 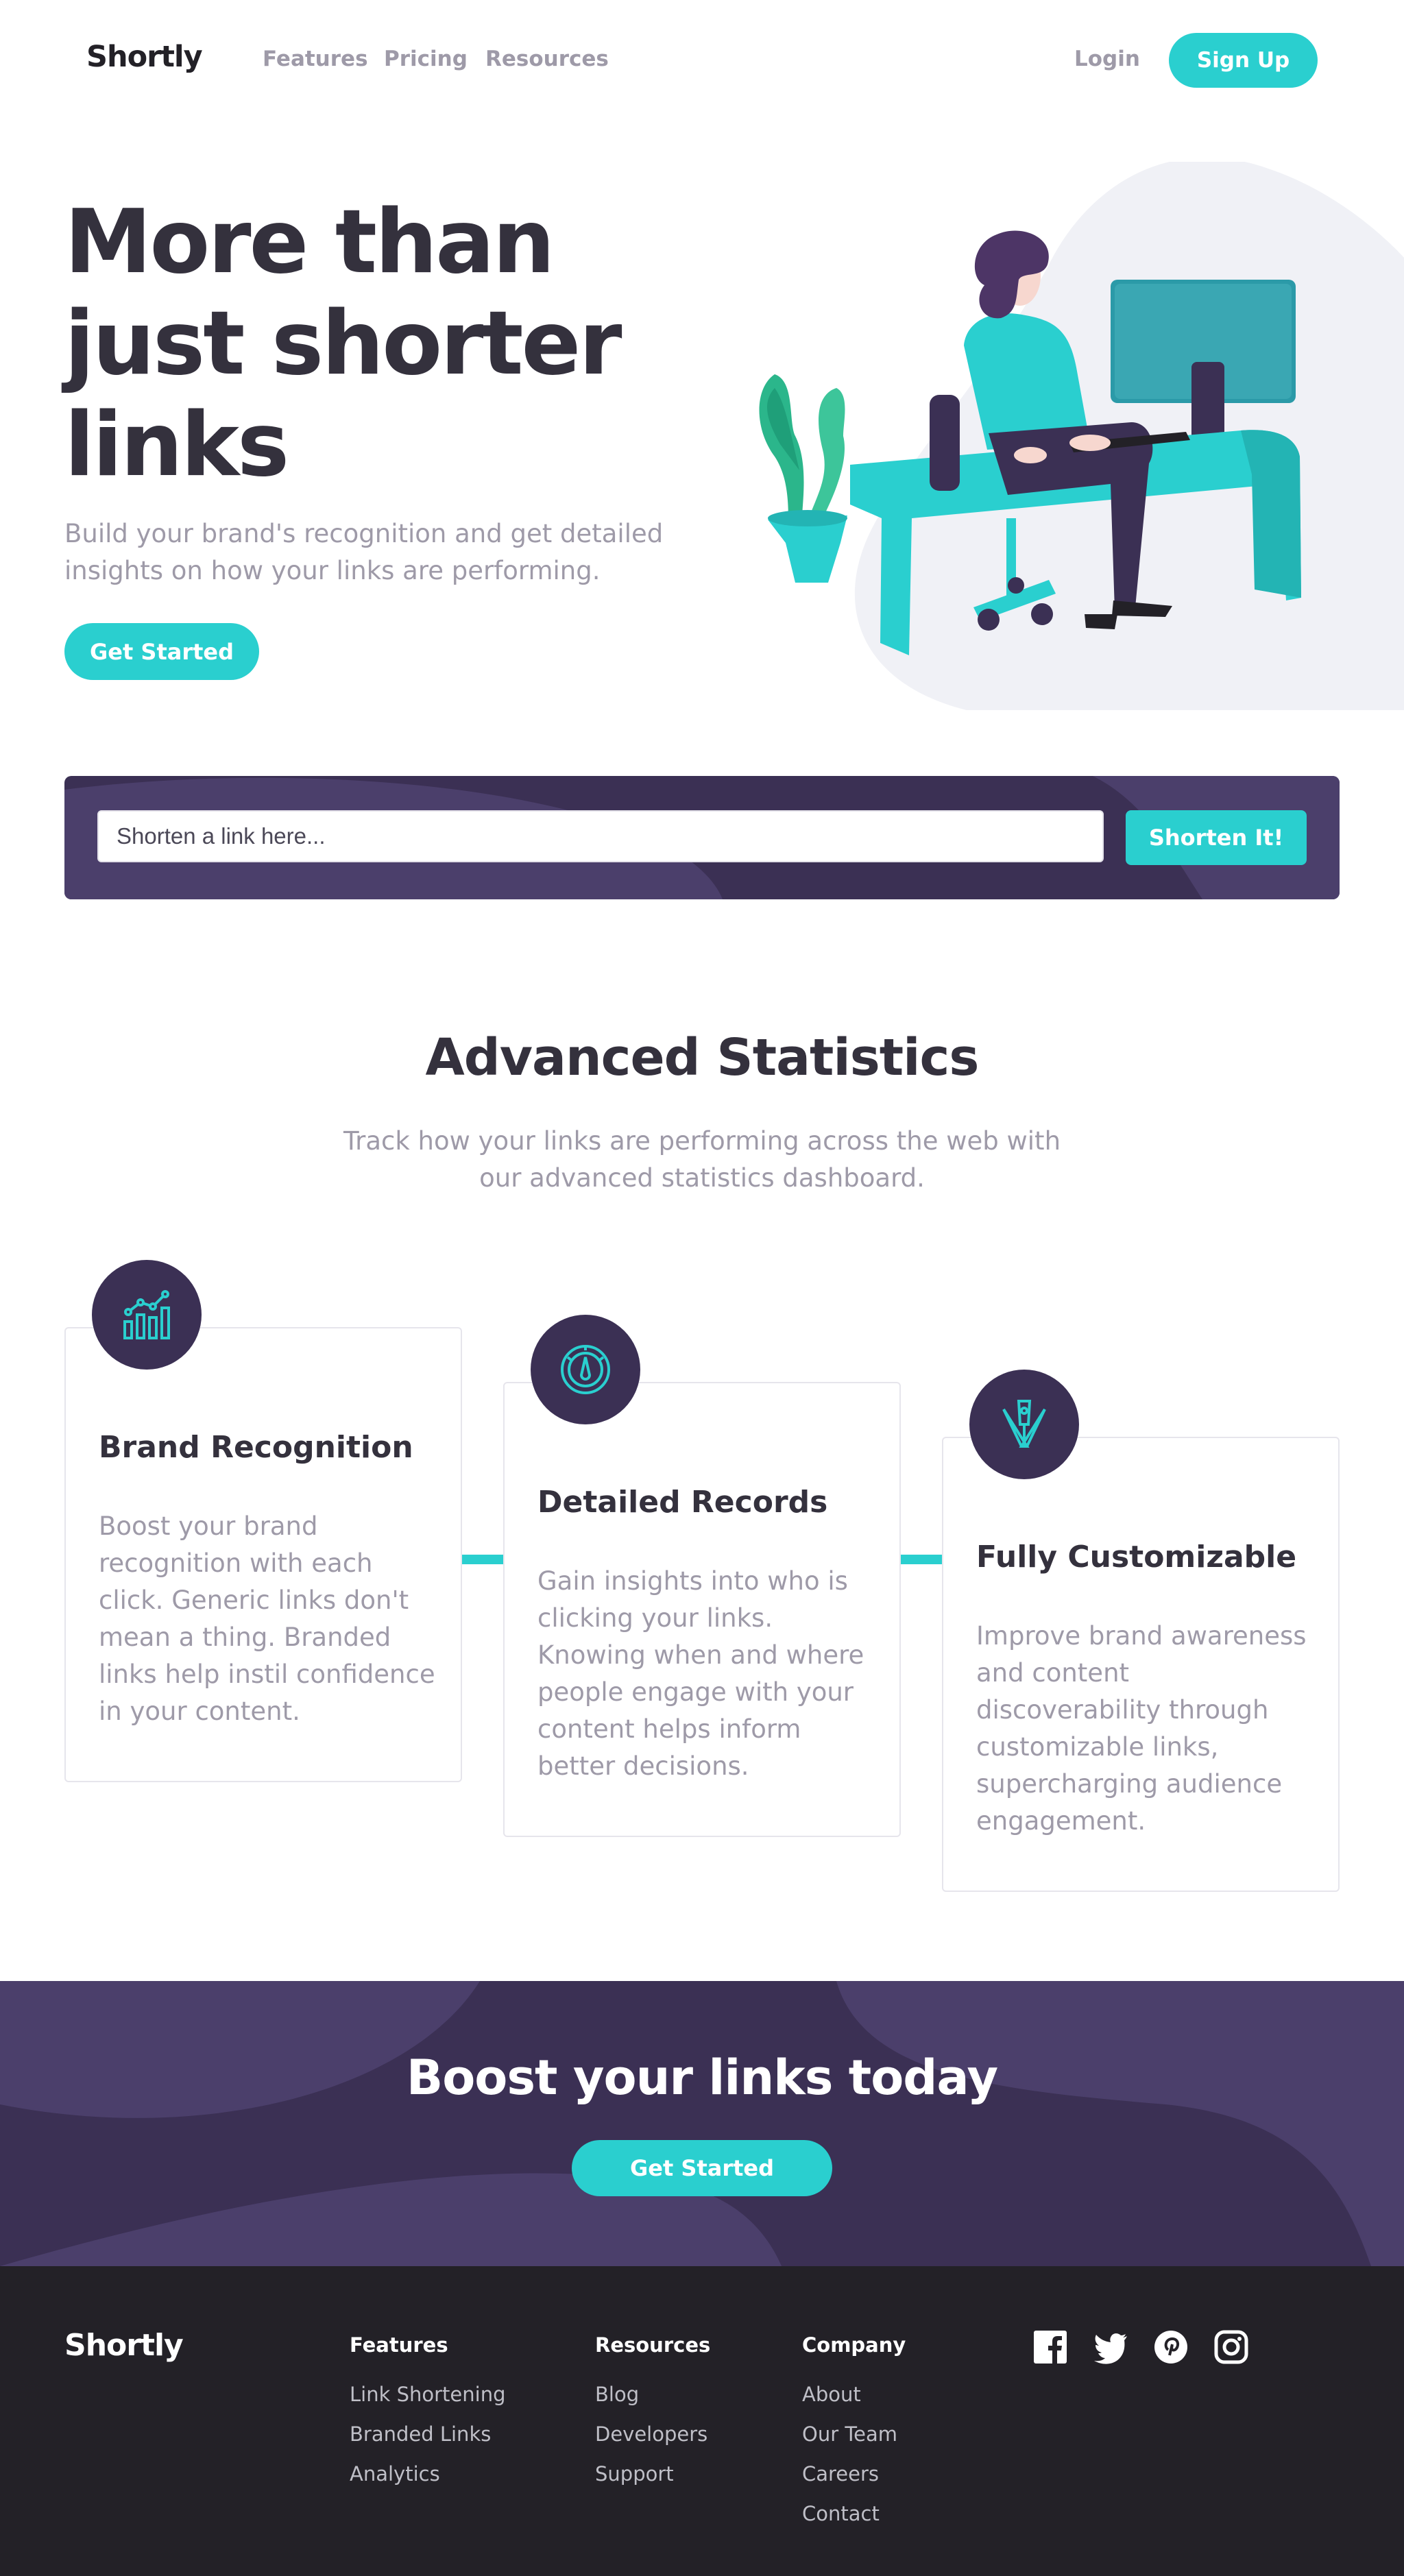 What do you see at coordinates (854, 2522) in the screenshot?
I see `footer-link: Contact` at bounding box center [854, 2522].